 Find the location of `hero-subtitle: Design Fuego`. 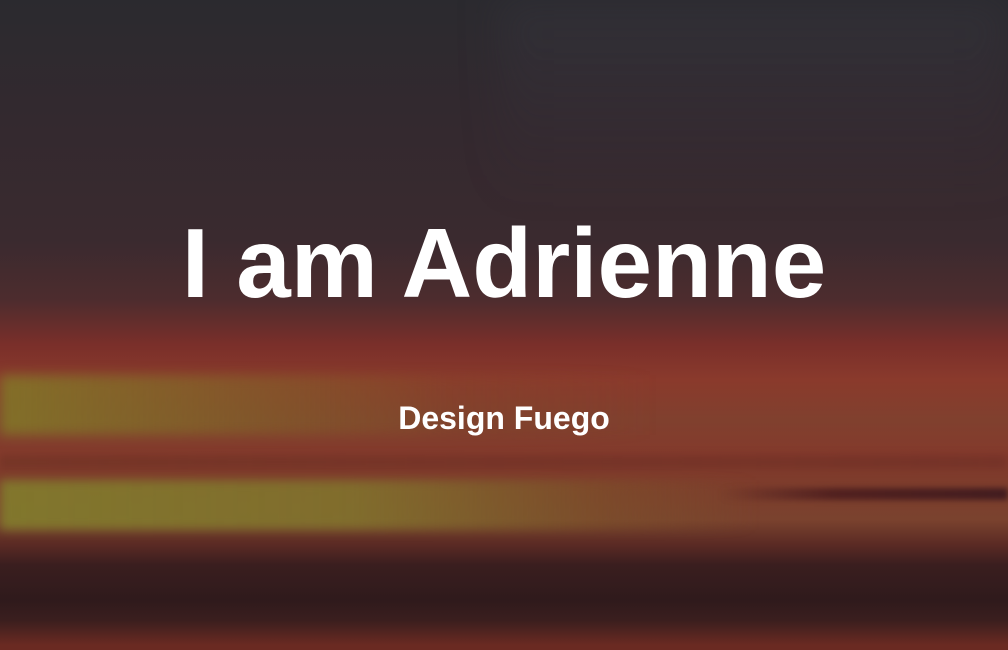

hero-subtitle: Design Fuego is located at coordinates (504, 418).